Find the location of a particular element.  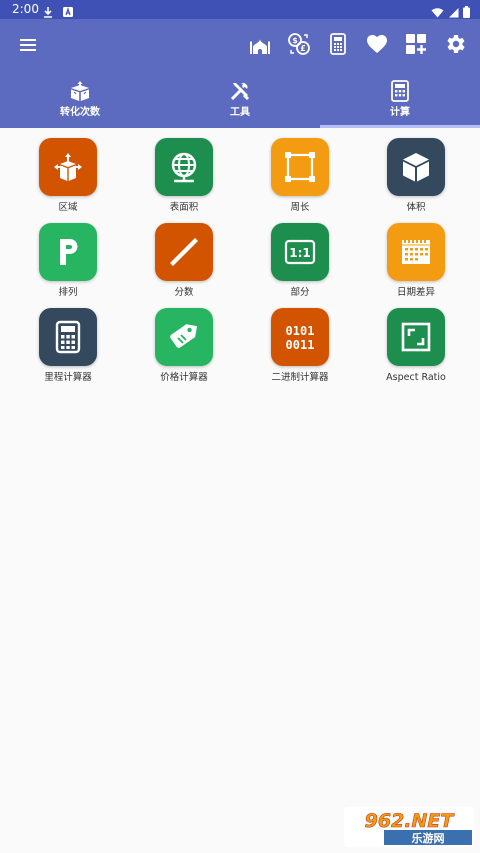

add-widget-button is located at coordinates (416, 44).